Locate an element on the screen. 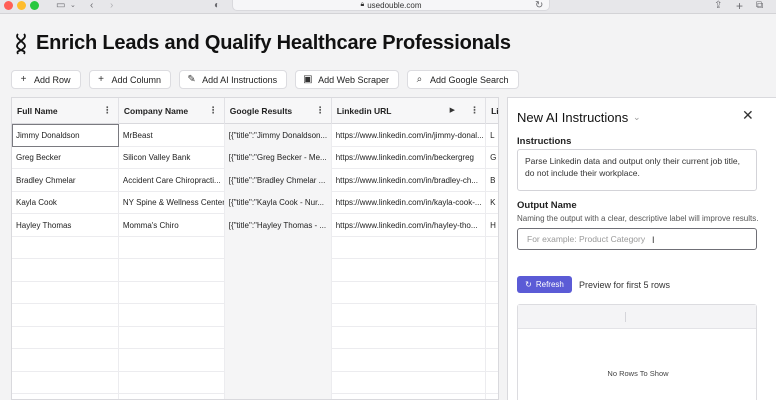 This screenshot has height=400, width=776. table-cell: Greg Becker is located at coordinates (65, 157).